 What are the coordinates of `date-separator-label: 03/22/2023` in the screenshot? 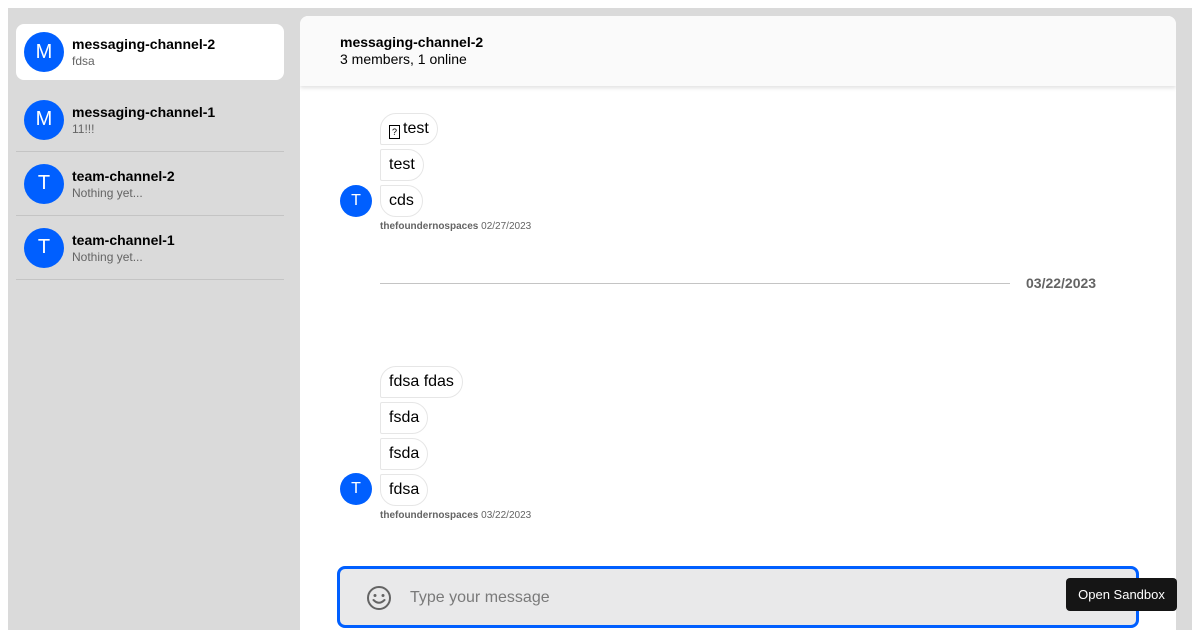 It's located at (1061, 283).